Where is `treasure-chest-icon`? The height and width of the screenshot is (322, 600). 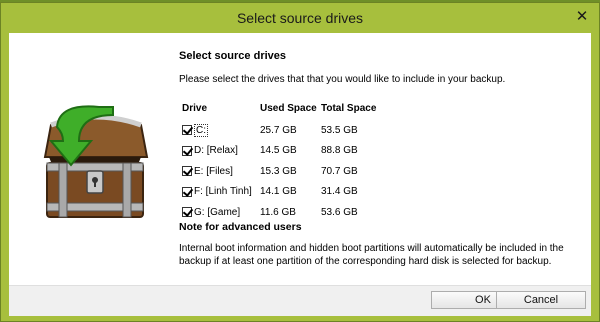
treasure-chest-icon is located at coordinates (96, 161).